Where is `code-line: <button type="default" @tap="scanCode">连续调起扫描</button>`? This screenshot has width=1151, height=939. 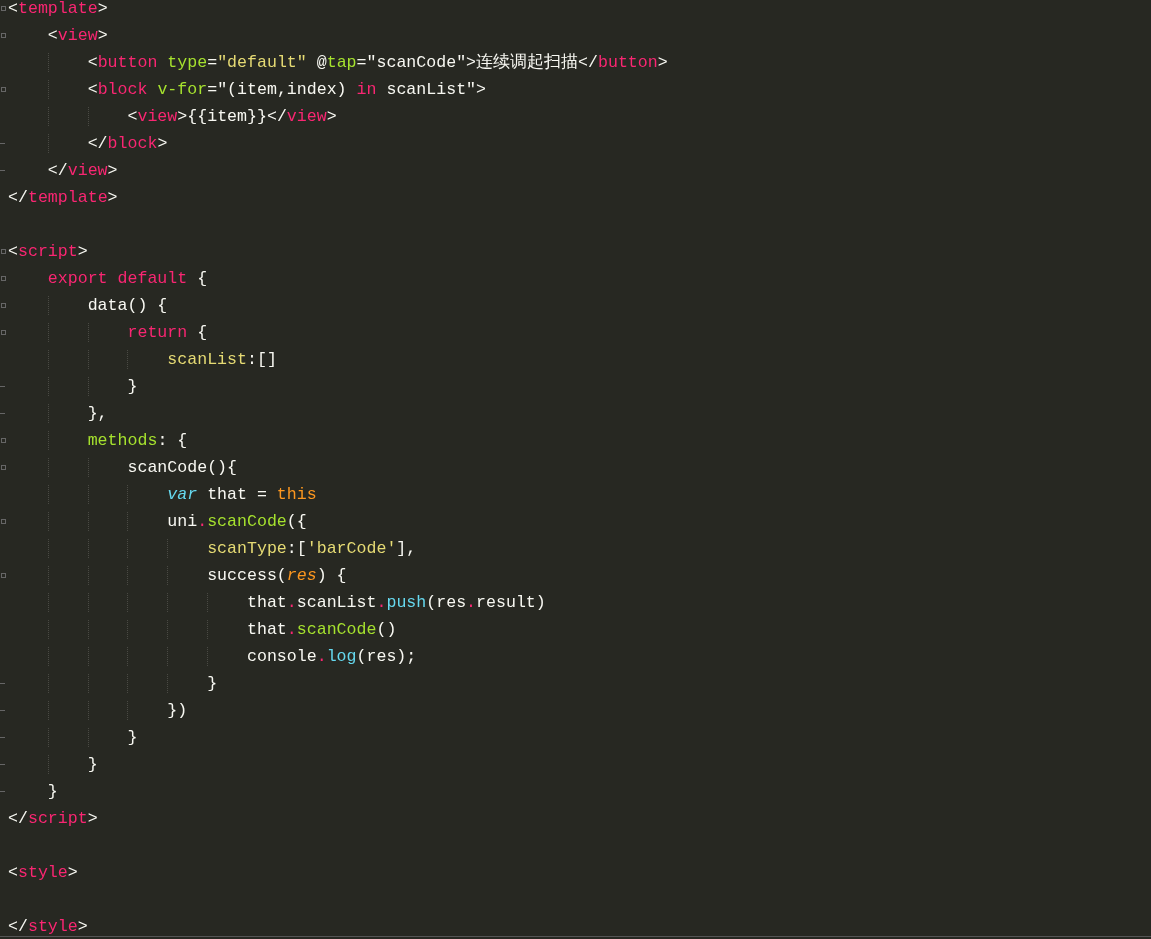 code-line: <button type="default" @tap="scanCode">连续调起扫描</button> is located at coordinates (338, 62).